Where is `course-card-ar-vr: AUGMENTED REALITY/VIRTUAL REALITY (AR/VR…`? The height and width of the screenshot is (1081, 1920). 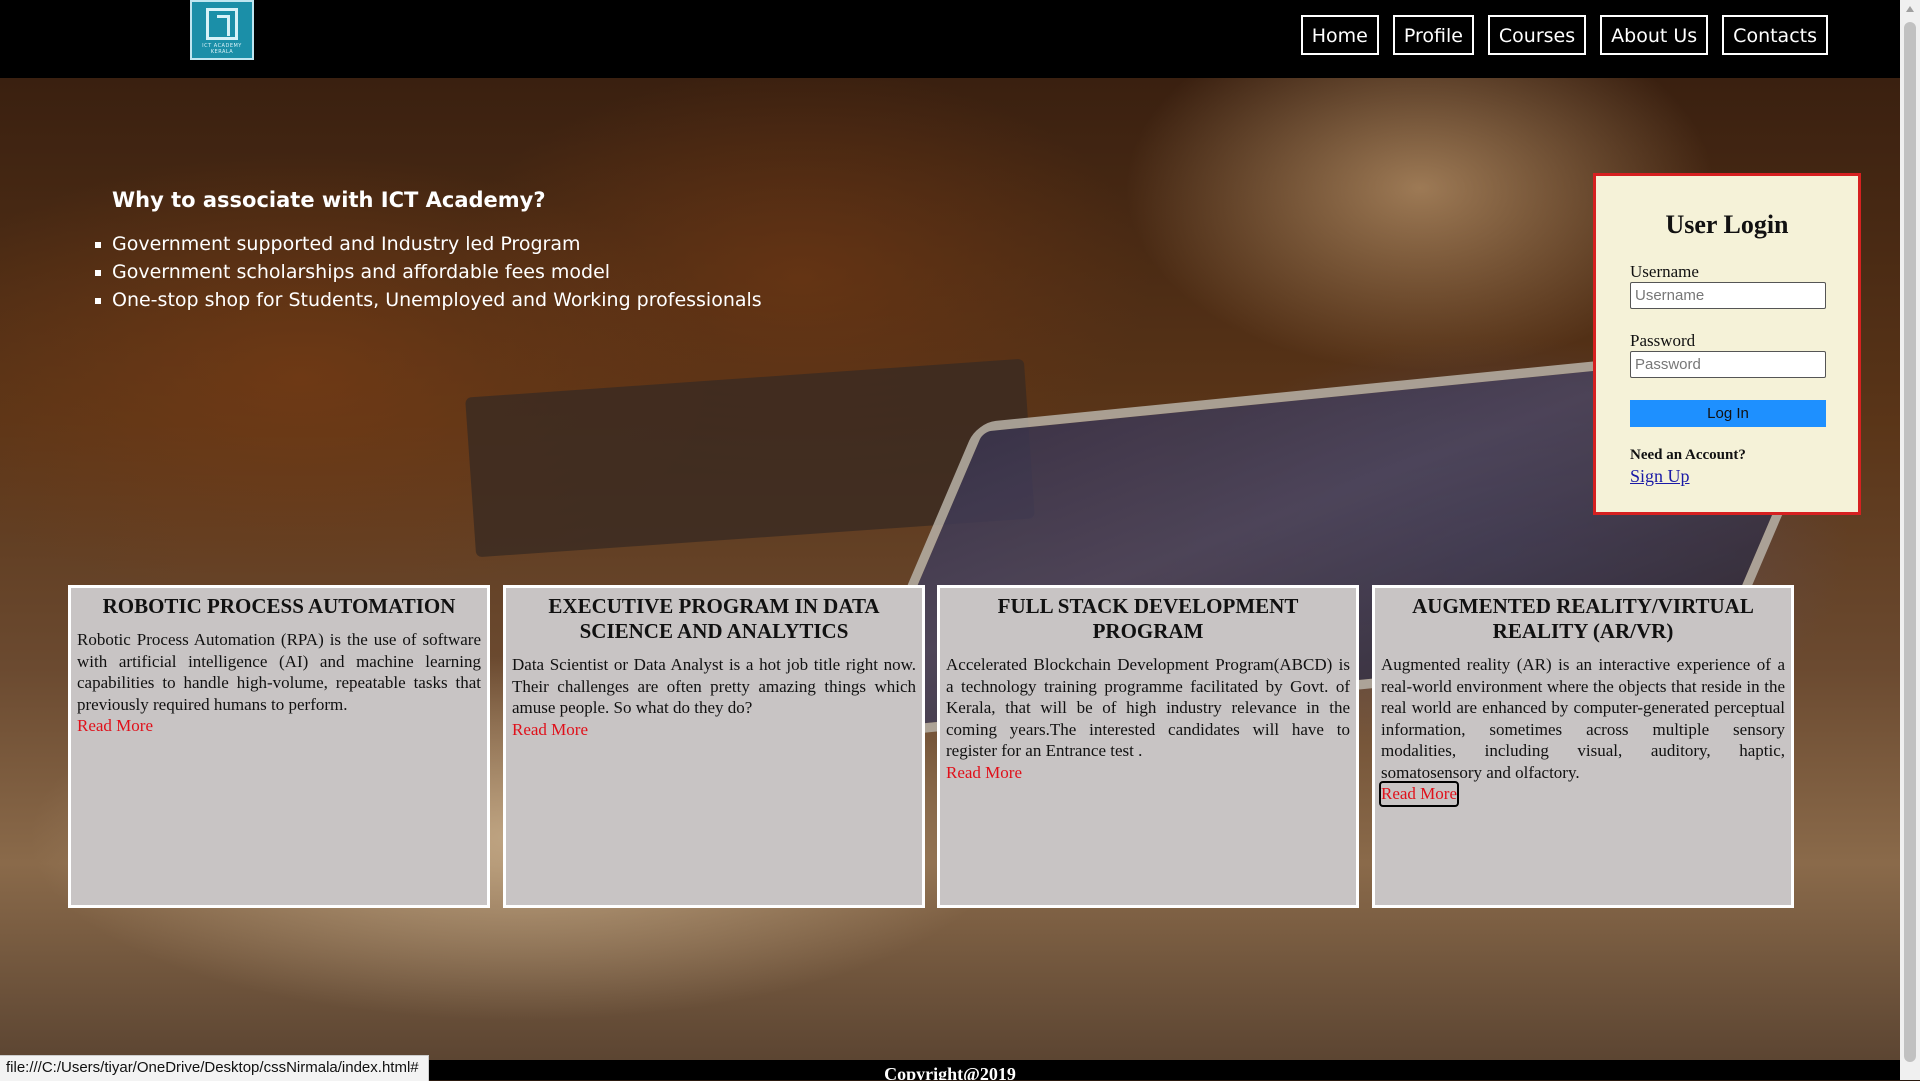 course-card-ar-vr: AUGMENTED REALITY/VIRTUAL REALITY (AR/VR… is located at coordinates (1583, 746).